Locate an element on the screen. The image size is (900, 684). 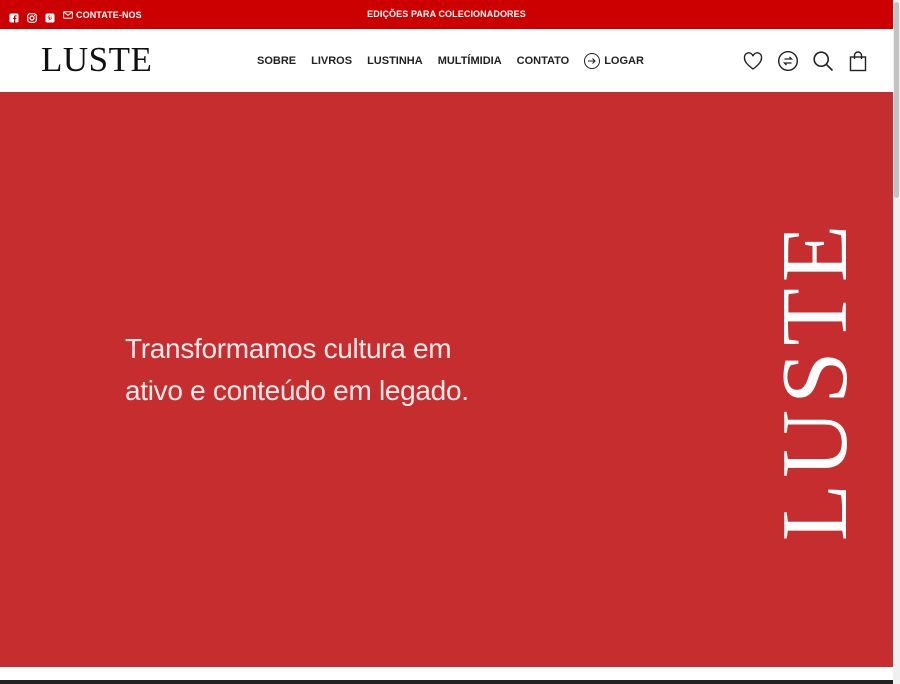
header-actions is located at coordinates (799, 60).